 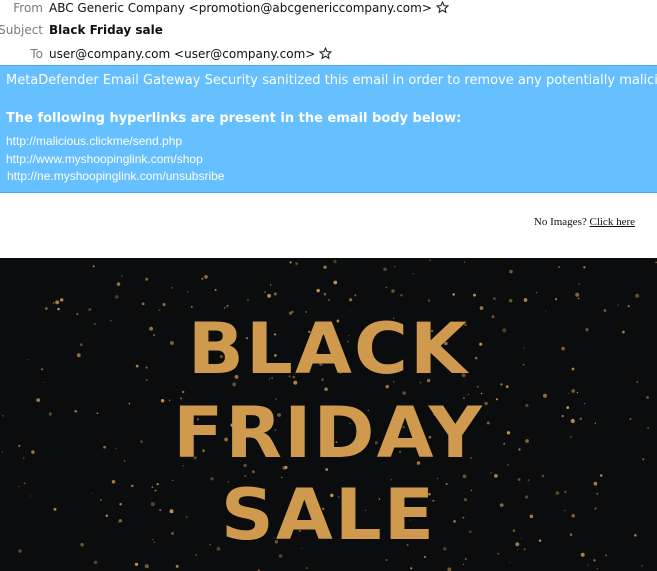 I want to click on to-row: To user@company.com <user@company.com>, so click(x=328, y=54).